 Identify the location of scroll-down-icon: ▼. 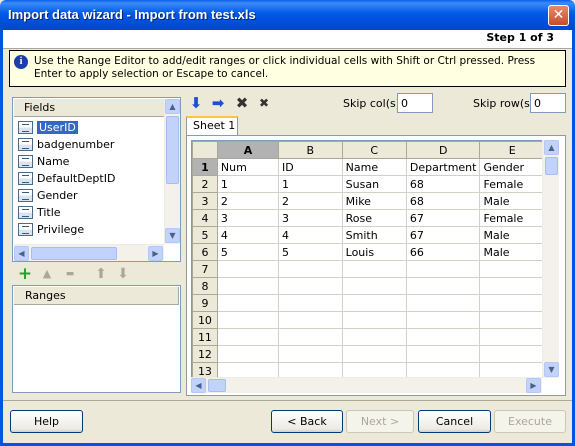
(172, 235).